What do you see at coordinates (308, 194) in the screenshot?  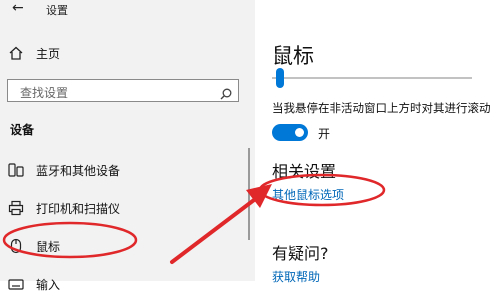 I see `other-mouse-options-link: 其他鼠标选项` at bounding box center [308, 194].